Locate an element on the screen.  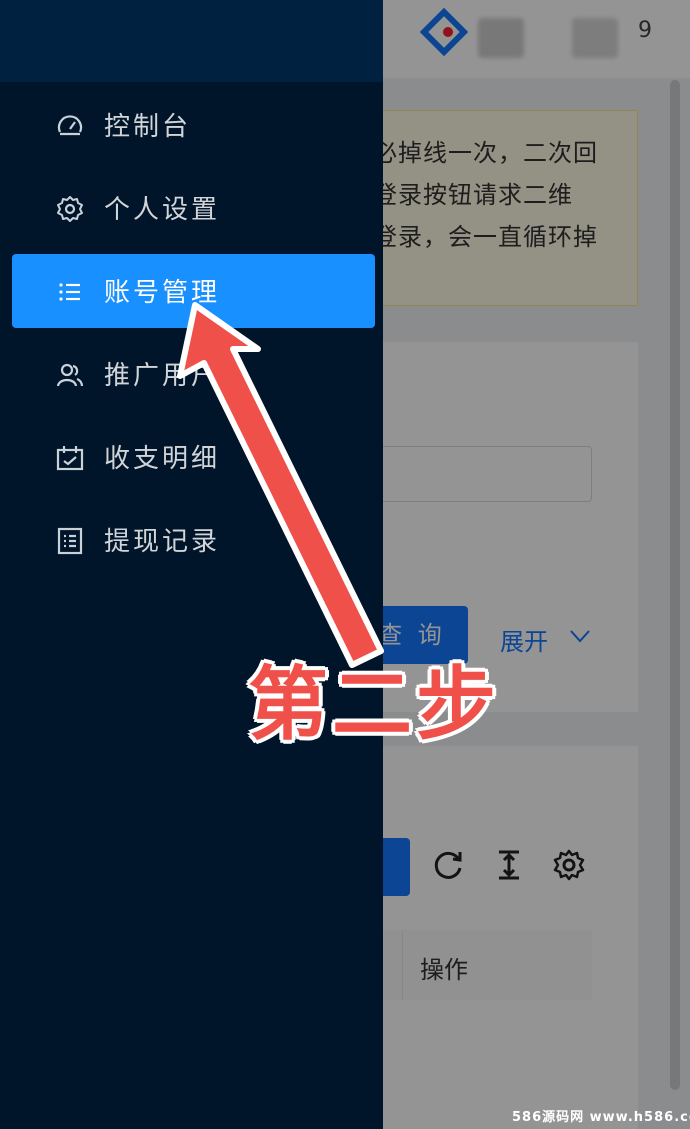
users-icon is located at coordinates (70, 375).